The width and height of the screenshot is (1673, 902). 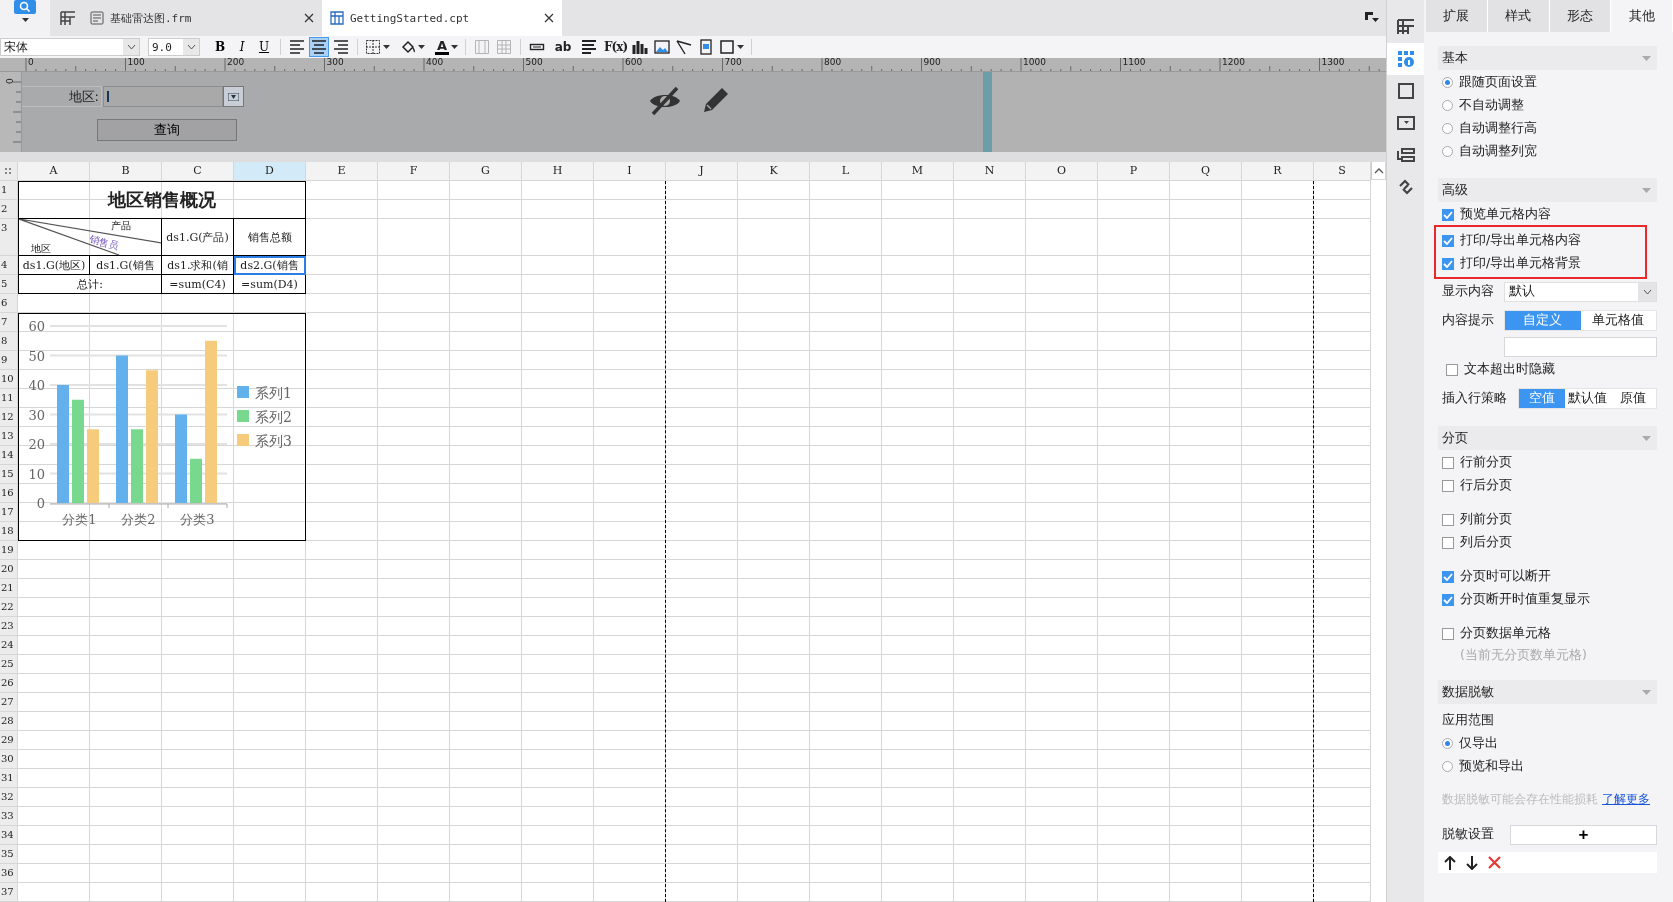 I want to click on row-header: 4, so click(x=9, y=265).